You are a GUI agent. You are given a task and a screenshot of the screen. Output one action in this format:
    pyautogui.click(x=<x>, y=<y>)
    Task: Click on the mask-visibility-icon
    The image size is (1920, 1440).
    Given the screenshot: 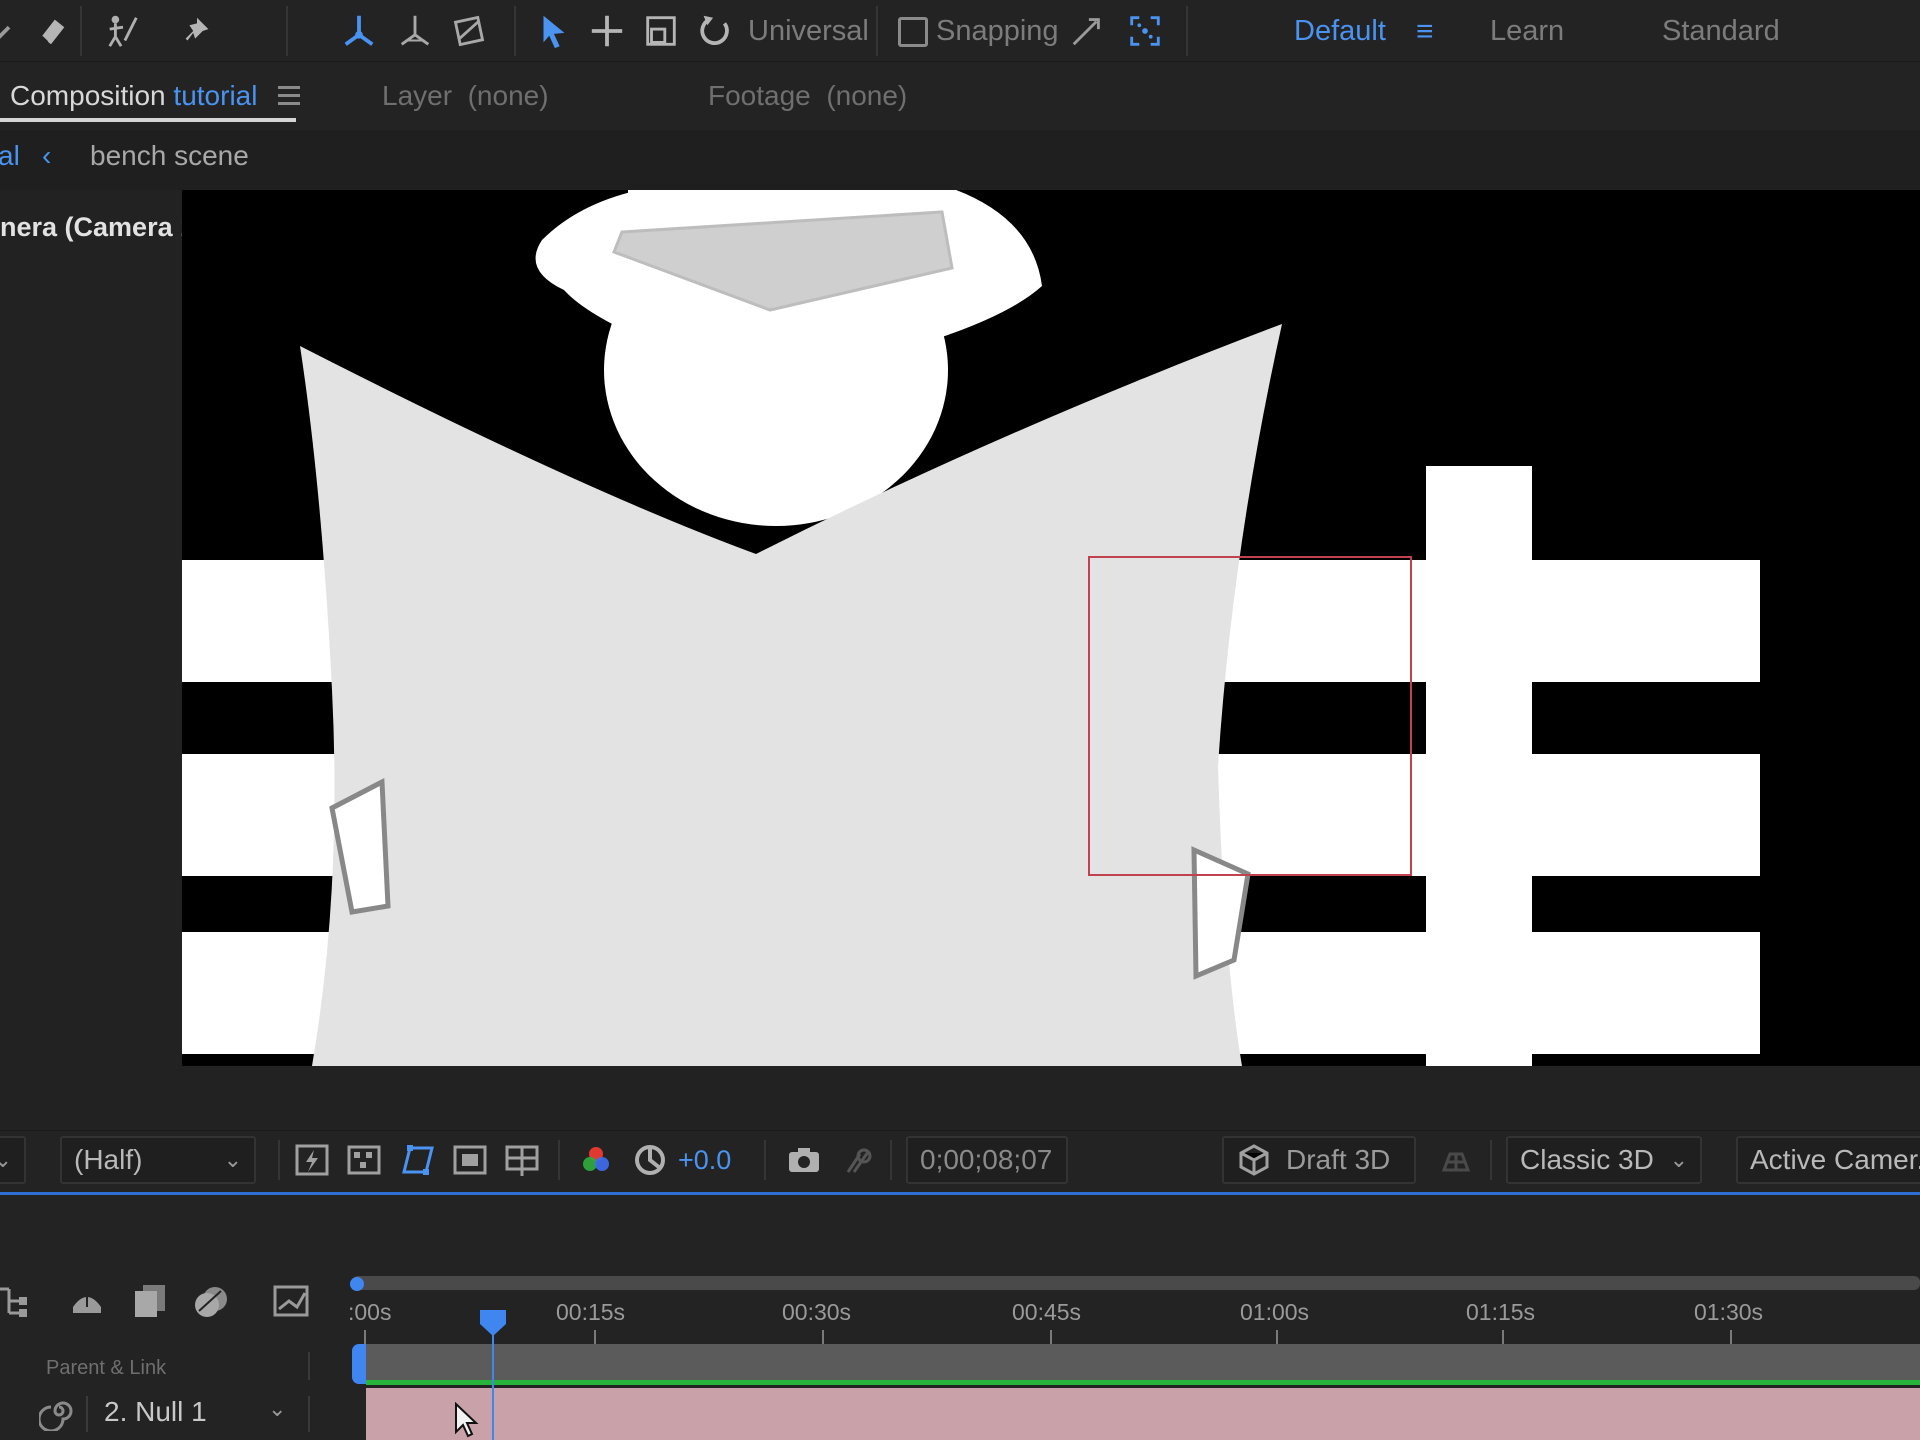 What is the action you would take?
    pyautogui.click(x=418, y=1160)
    